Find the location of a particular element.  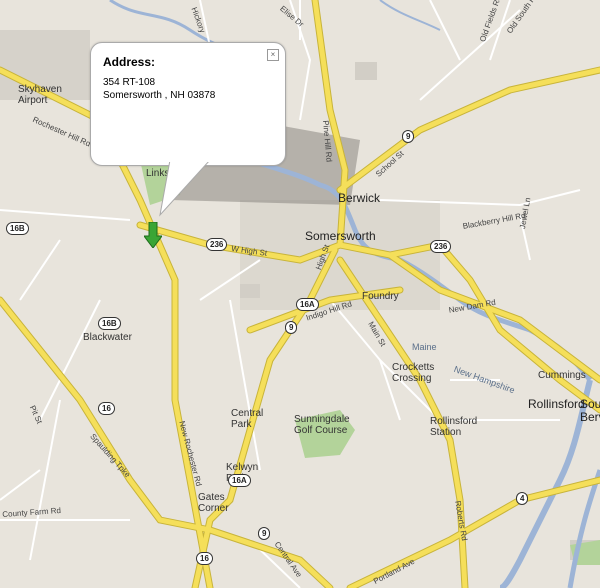

place-crocketts-crossing: Crocketts Crossing is located at coordinates (413, 373).